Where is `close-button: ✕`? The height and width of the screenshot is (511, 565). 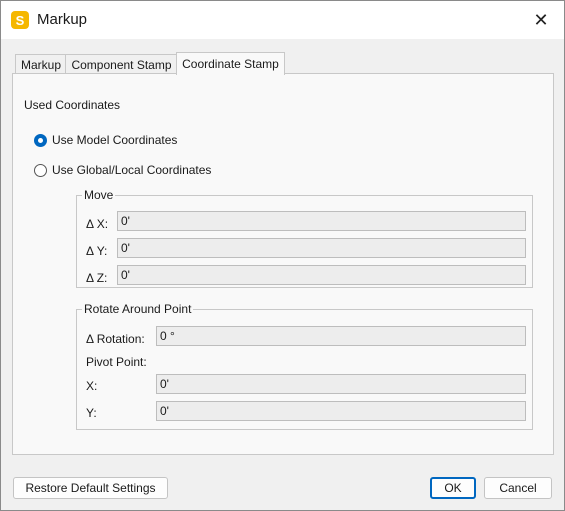 close-button: ✕ is located at coordinates (541, 20).